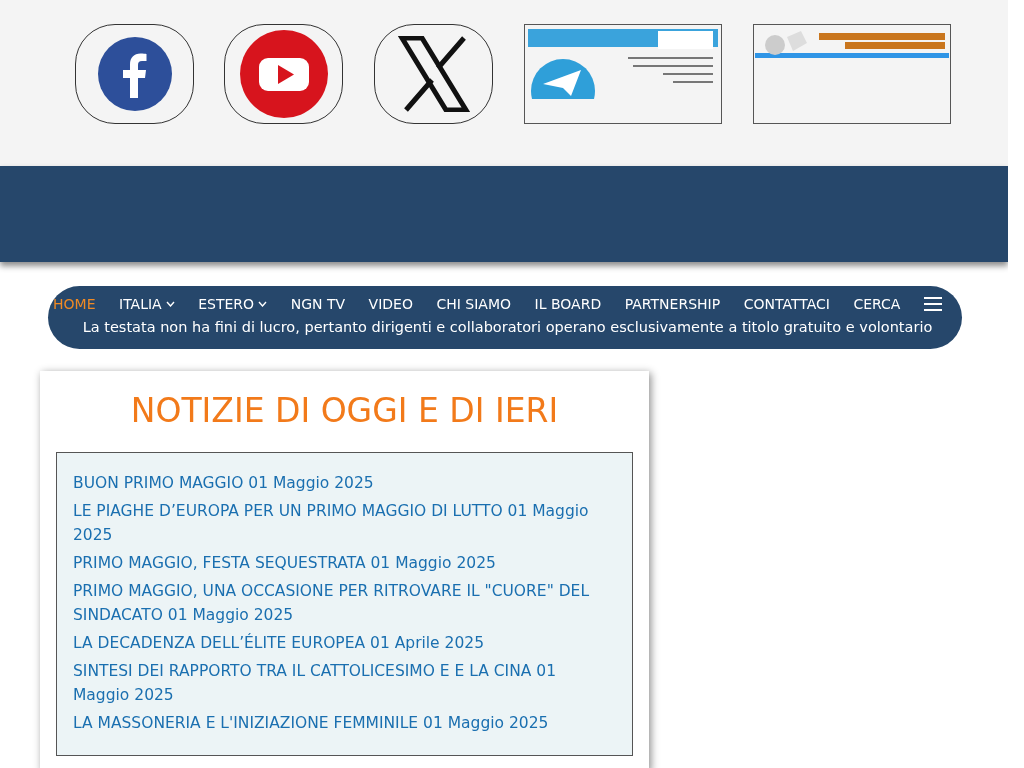  What do you see at coordinates (474, 304) in the screenshot?
I see `nav-link: CHI SIAMO` at bounding box center [474, 304].